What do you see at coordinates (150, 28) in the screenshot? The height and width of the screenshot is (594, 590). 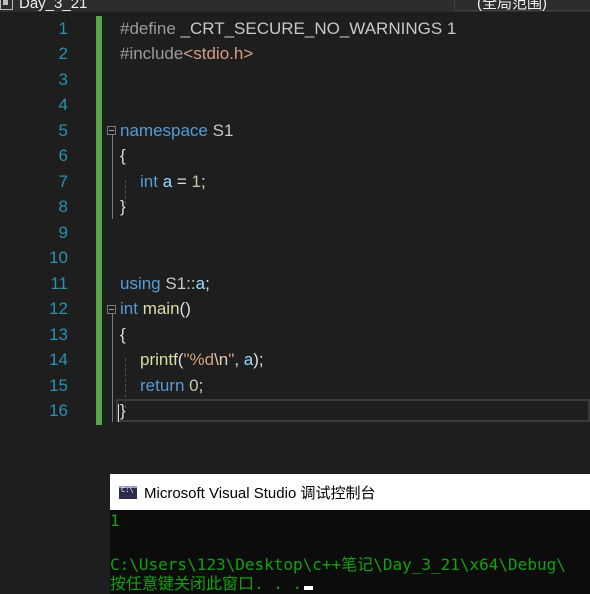 I see `preprocessor-define: #define` at bounding box center [150, 28].